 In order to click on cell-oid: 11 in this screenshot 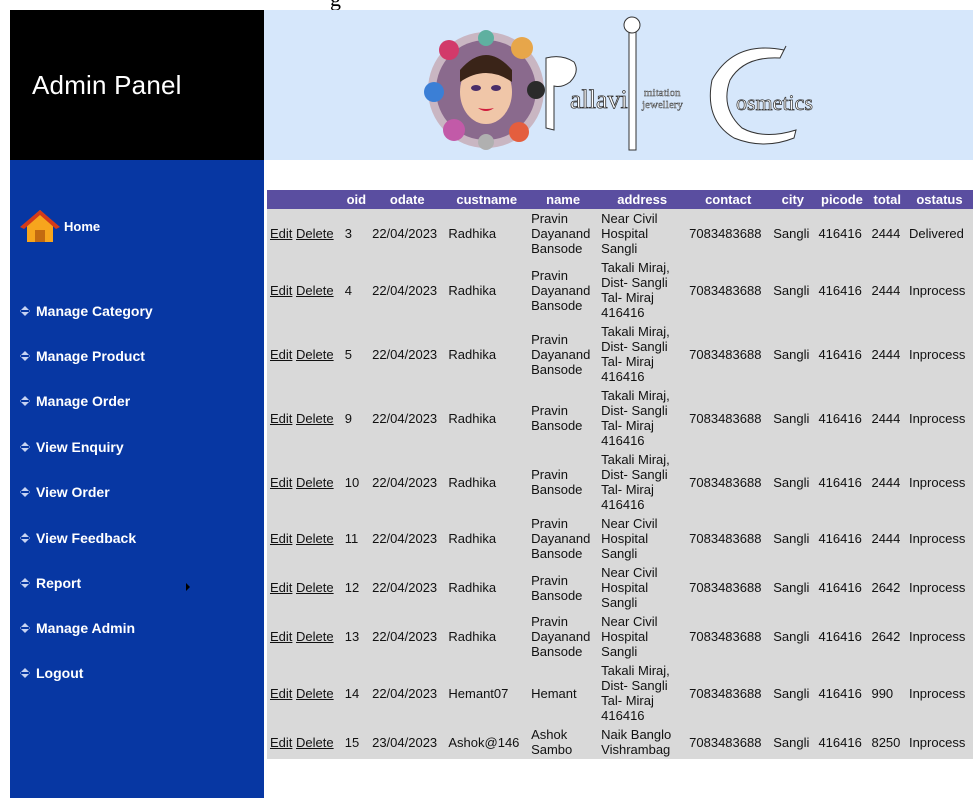, I will do `click(351, 538)`.